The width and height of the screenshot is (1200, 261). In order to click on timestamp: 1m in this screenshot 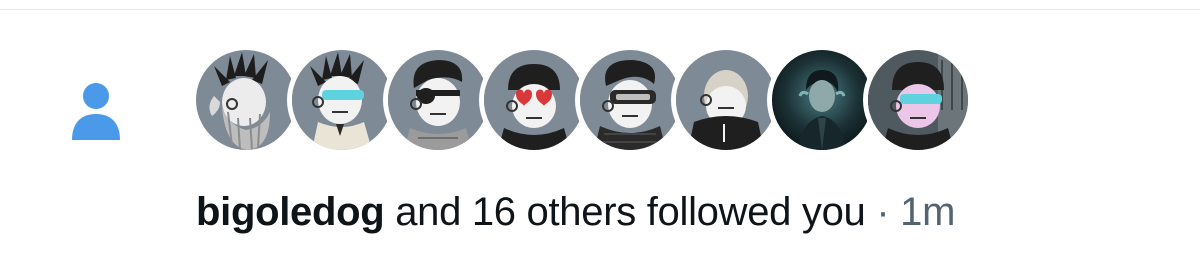, I will do `click(927, 212)`.